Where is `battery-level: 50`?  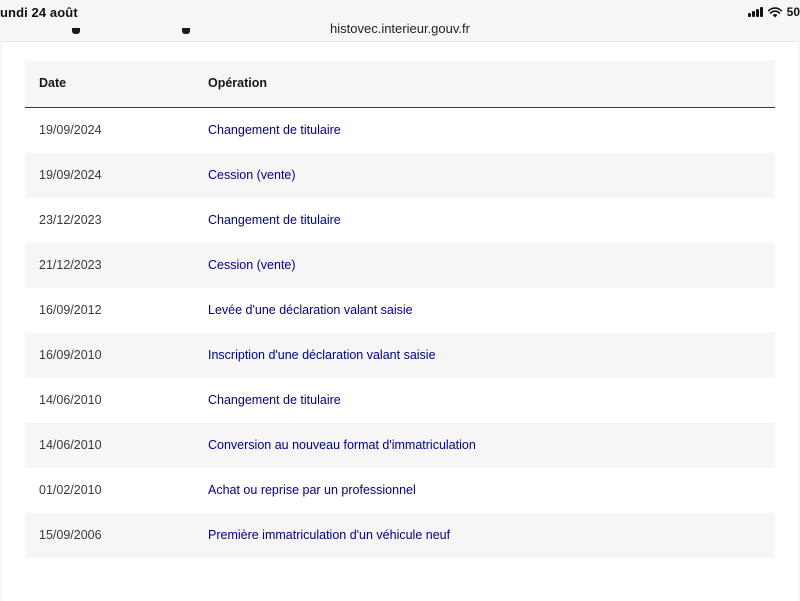 battery-level: 50 is located at coordinates (793, 12).